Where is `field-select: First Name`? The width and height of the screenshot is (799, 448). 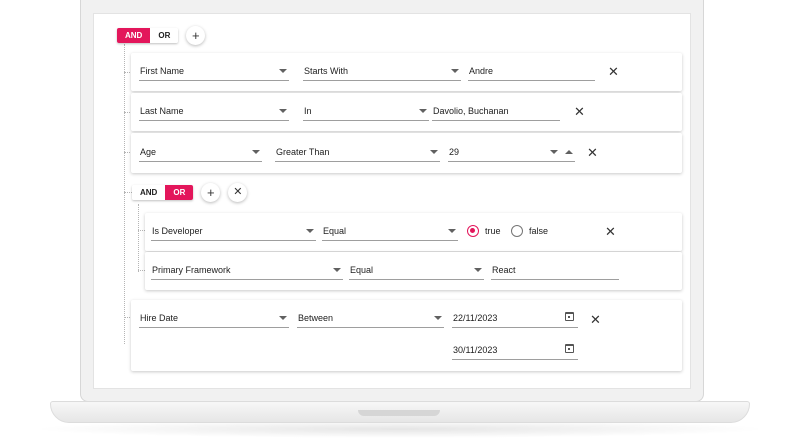
field-select: First Name is located at coordinates (214, 71).